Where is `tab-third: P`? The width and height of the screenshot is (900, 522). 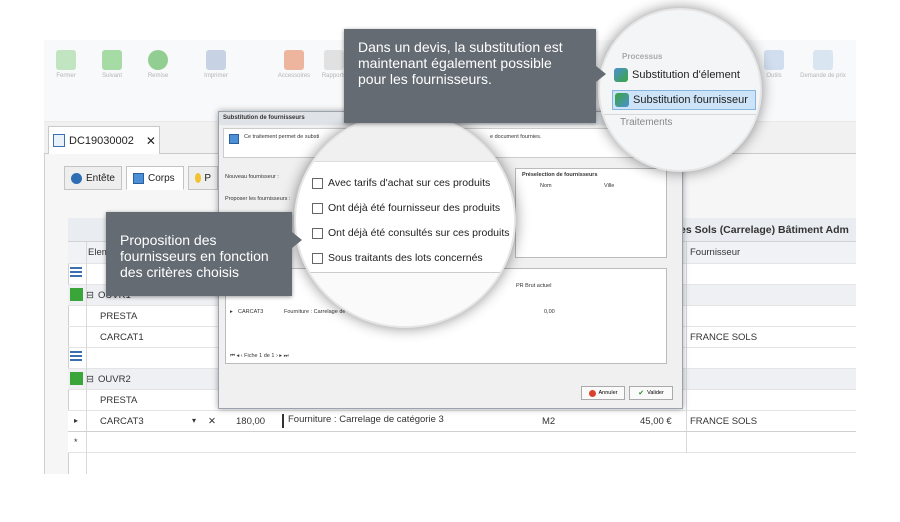 tab-third: P is located at coordinates (203, 178).